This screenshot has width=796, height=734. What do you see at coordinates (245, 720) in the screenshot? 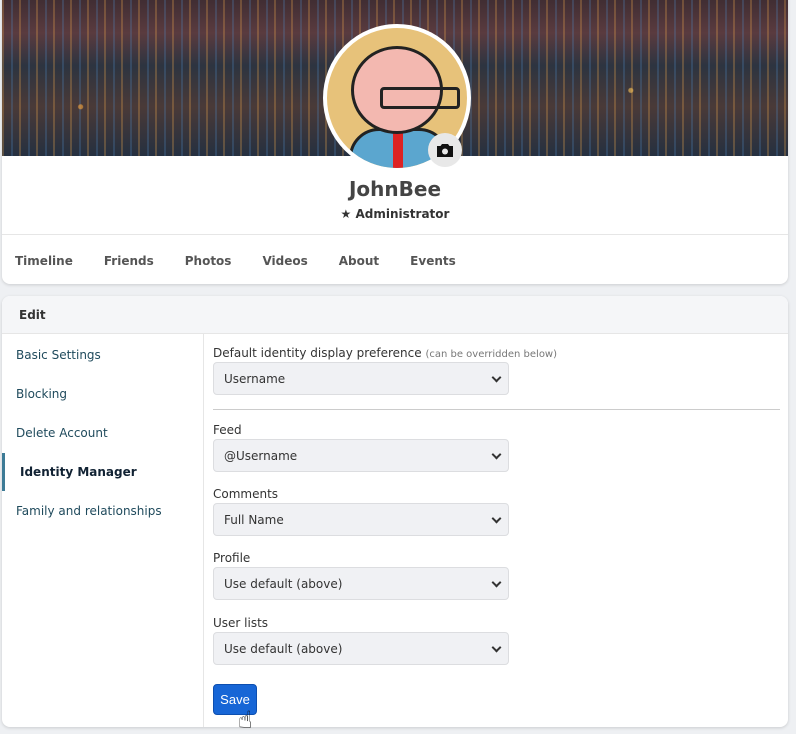
I see `hand-cursor-icon: ☝` at bounding box center [245, 720].